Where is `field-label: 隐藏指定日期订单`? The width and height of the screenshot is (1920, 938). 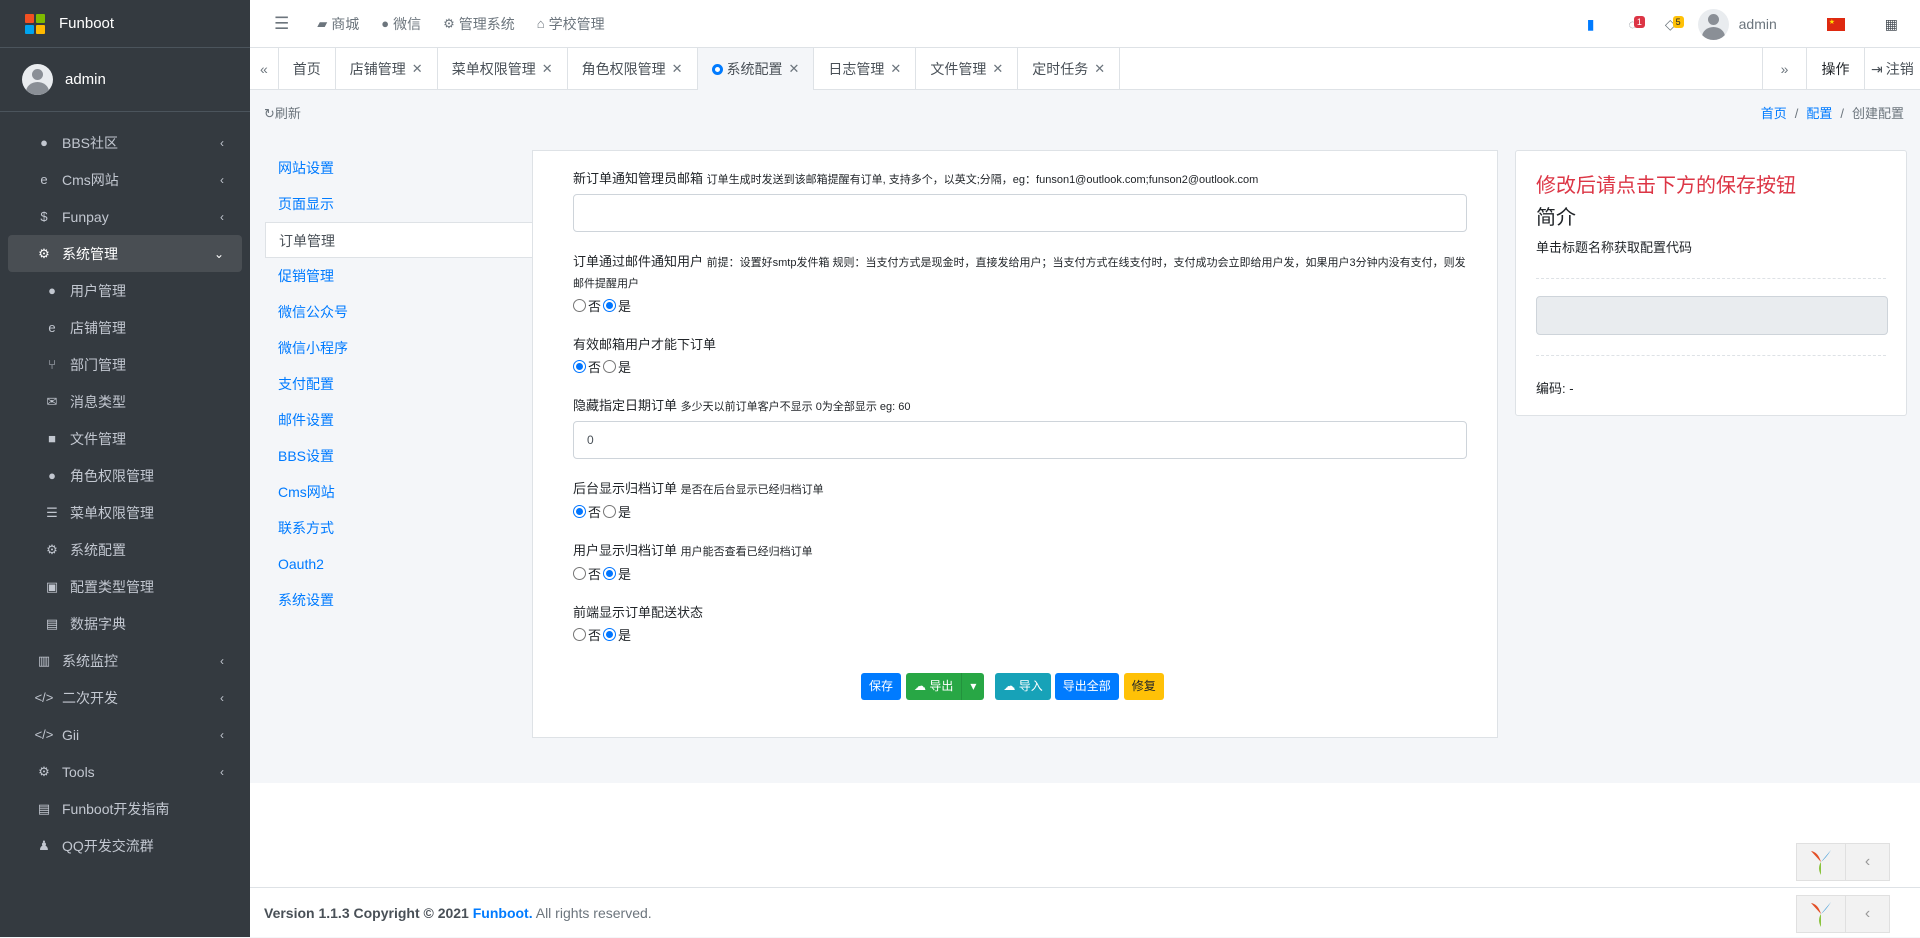
field-label: 隐藏指定日期订单 is located at coordinates (625, 405).